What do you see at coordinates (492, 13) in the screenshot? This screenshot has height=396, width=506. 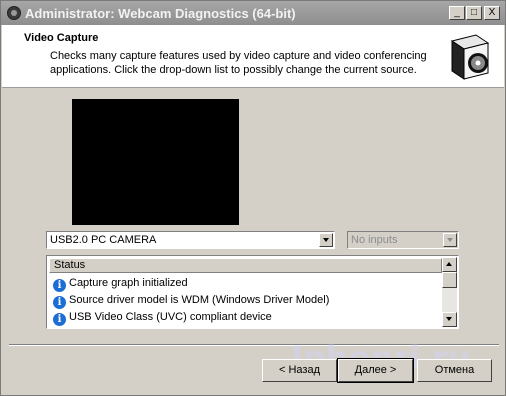 I see `close-button: X` at bounding box center [492, 13].